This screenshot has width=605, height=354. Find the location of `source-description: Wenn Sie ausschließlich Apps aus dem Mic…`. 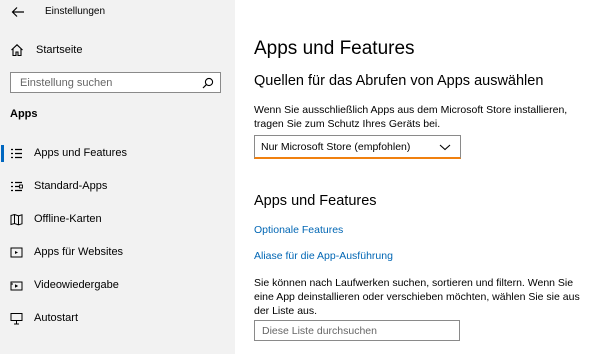

source-description: Wenn Sie ausschließlich Apps aus dem Mic… is located at coordinates (411, 117).